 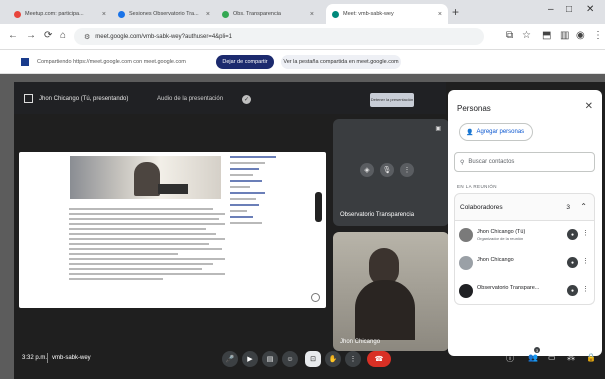 What do you see at coordinates (190, 99) in the screenshot?
I see `presentation-audio-label: Audio de la presentación` at bounding box center [190, 99].